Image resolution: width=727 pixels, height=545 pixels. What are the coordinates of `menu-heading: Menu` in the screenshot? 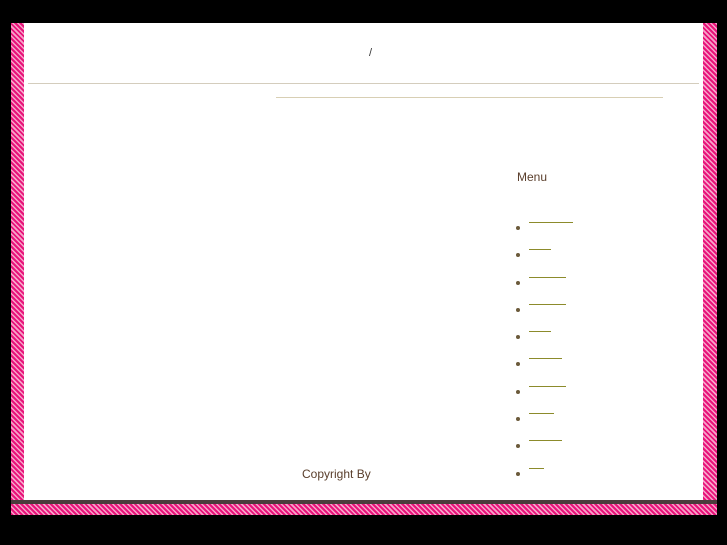 It's located at (532, 177).